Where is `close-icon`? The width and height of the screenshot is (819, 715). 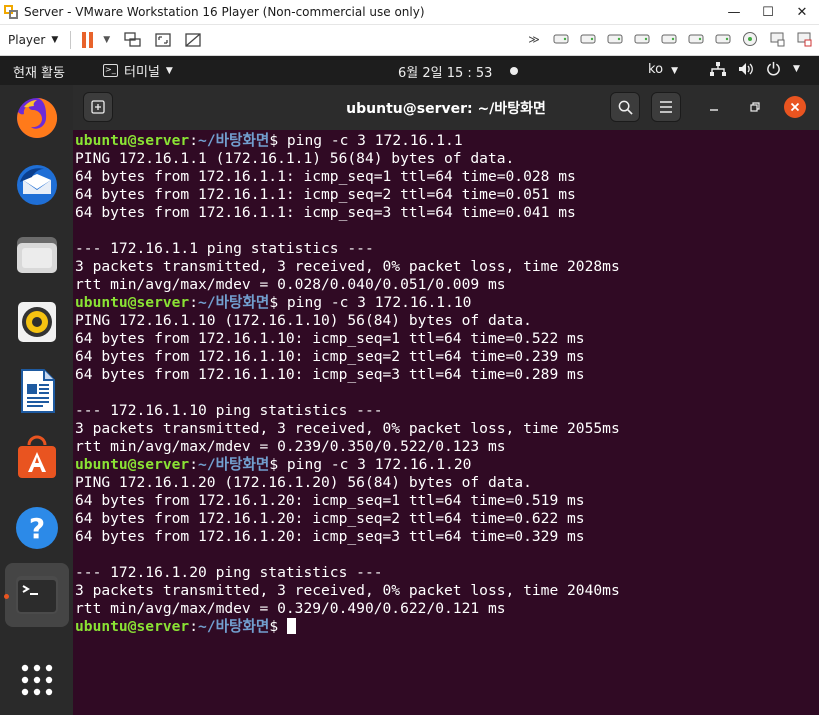 close-icon is located at coordinates (795, 107).